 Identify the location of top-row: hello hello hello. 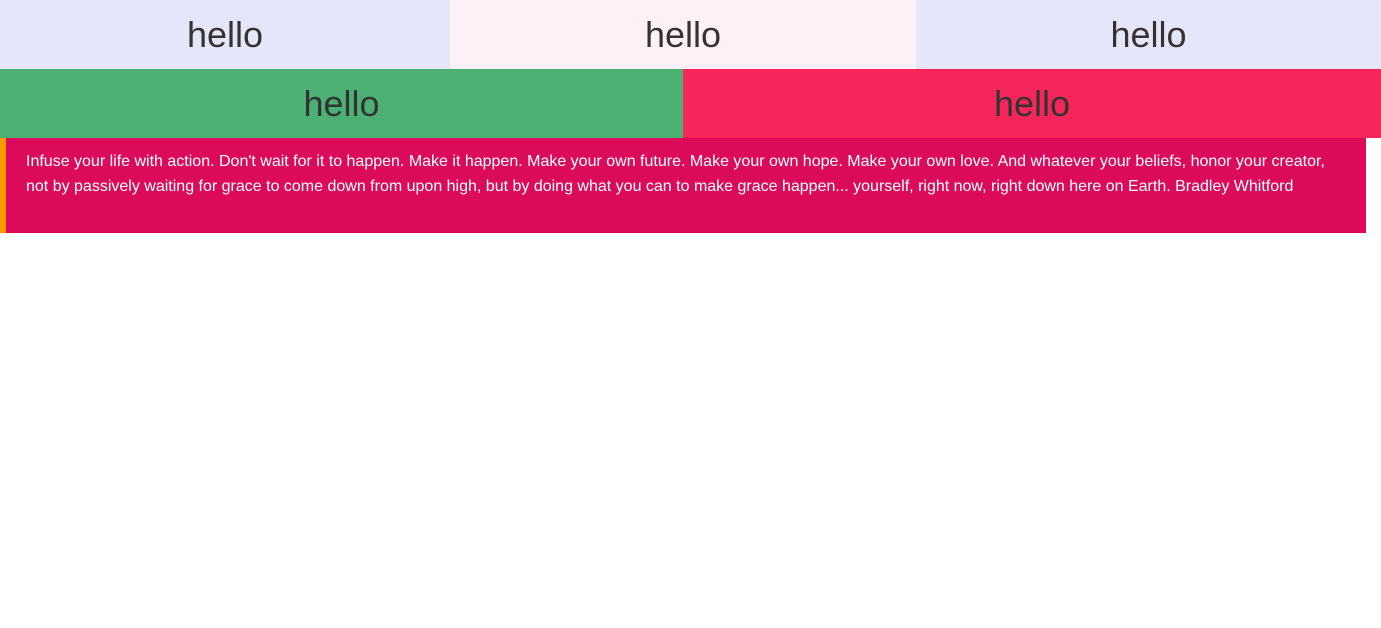
(690, 34).